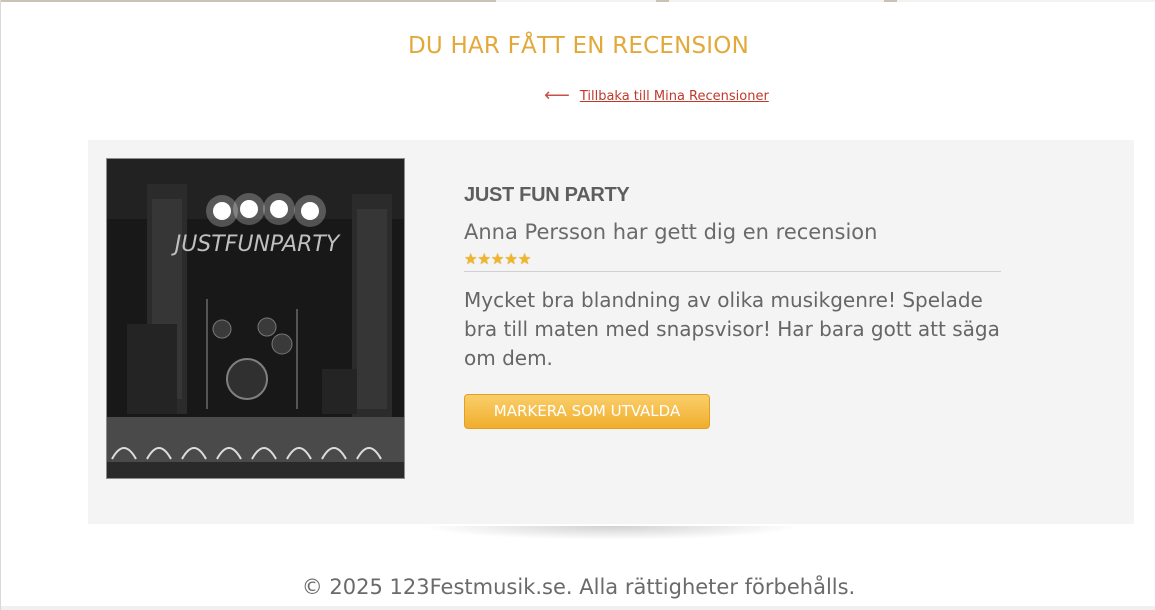 This screenshot has width=1155, height=610. Describe the element at coordinates (671, 232) in the screenshot. I see `reviewer-text: Anna Persson har gett dig en recension` at that location.